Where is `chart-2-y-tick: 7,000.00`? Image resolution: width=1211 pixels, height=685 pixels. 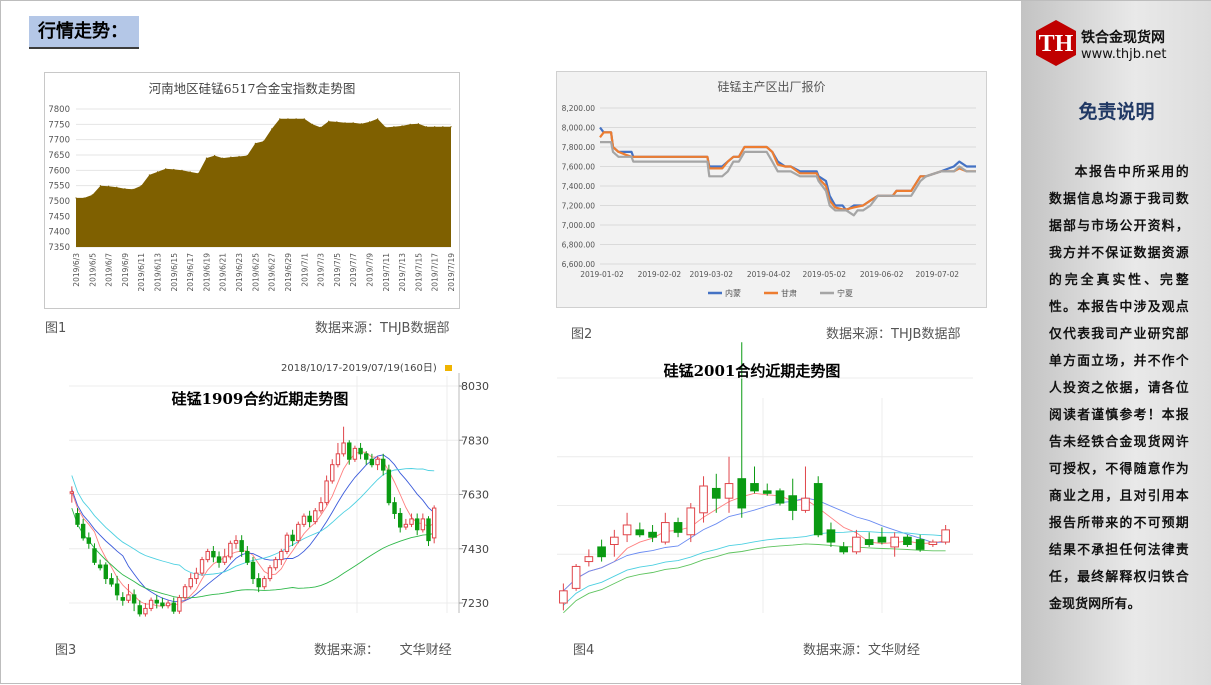
chart-2-y-tick: 7,000.00 is located at coordinates (579, 225).